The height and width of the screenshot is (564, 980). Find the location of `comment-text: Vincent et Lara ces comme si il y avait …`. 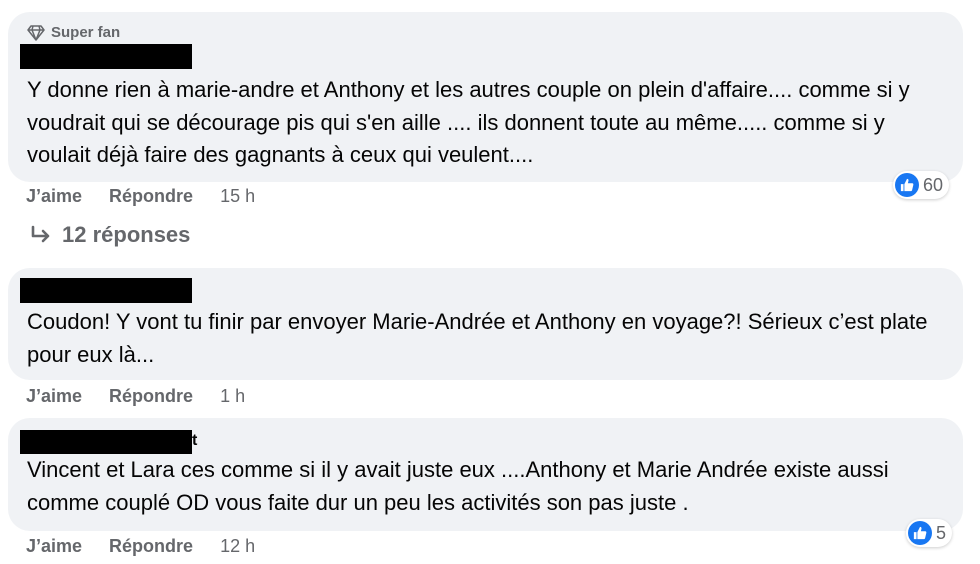

comment-text: Vincent et Lara ces comme si il y avait … is located at coordinates (458, 486).